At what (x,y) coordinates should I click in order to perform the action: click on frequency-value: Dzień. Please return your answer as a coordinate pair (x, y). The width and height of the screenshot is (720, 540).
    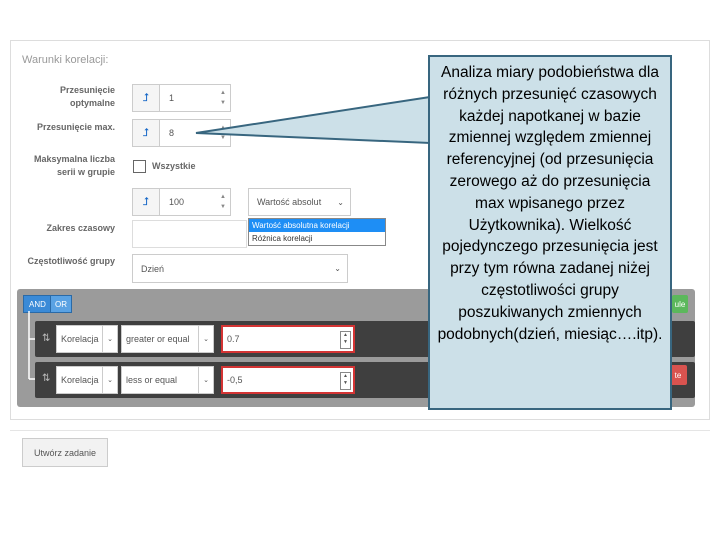
    Looking at the image, I should click on (153, 268).